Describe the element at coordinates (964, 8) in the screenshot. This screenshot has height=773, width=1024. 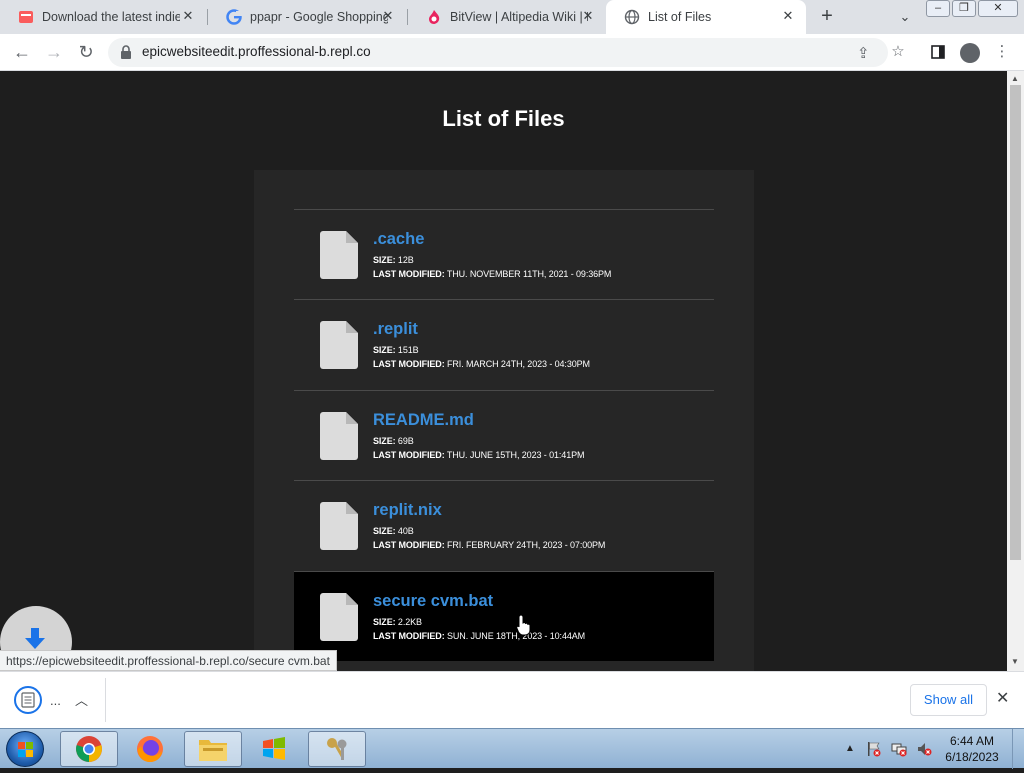
I see `restore-button: ❐` at that location.